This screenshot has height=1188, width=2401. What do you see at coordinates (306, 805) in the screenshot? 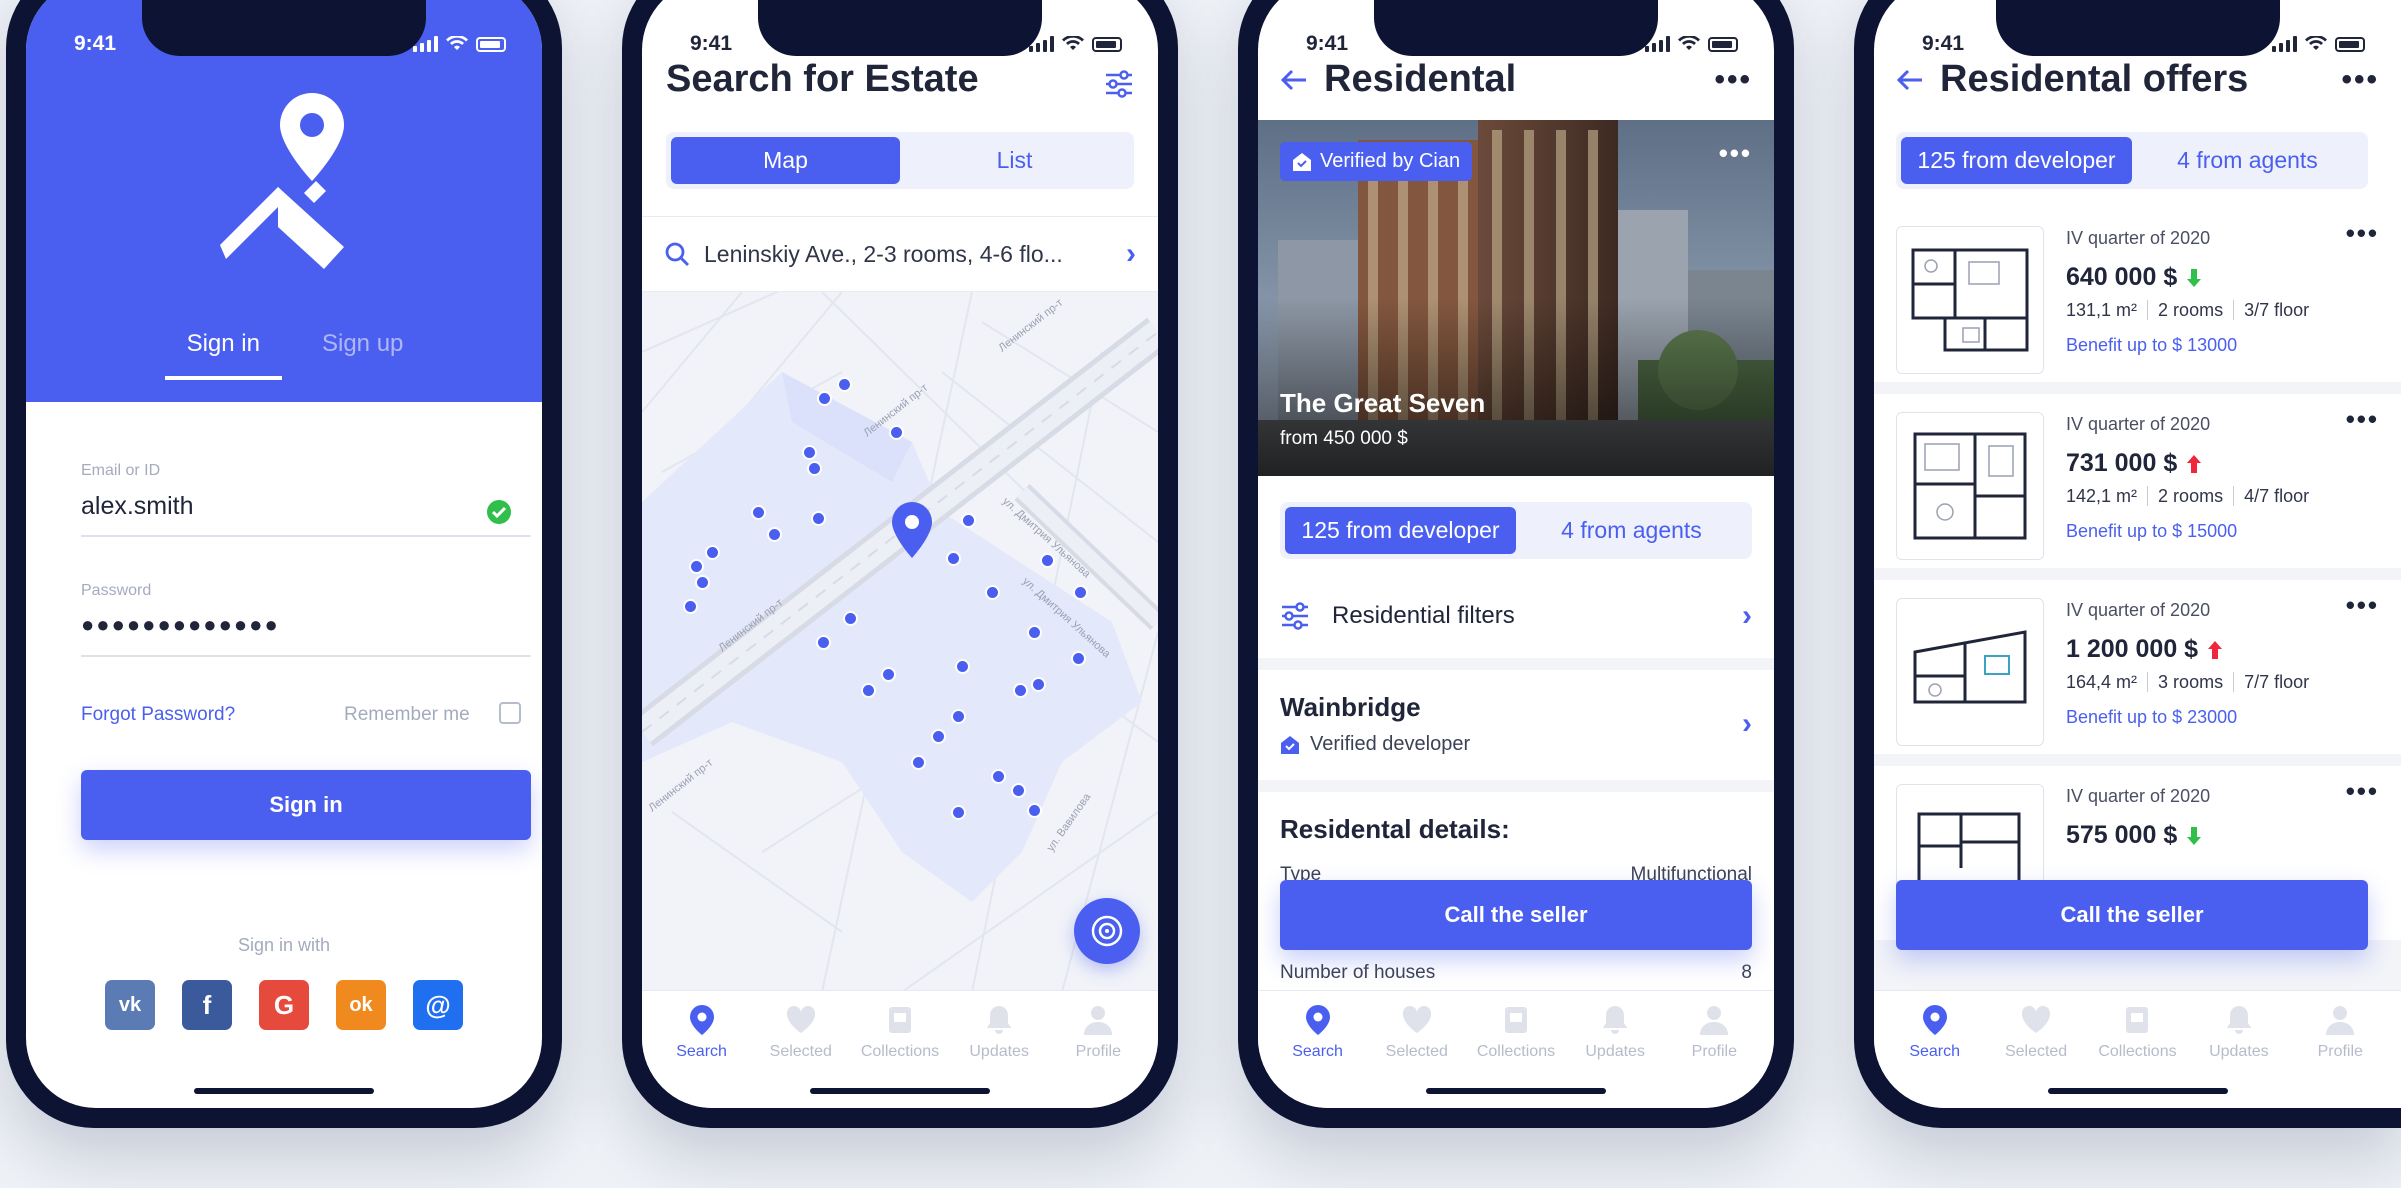
I see `signin-button: Sign in` at bounding box center [306, 805].